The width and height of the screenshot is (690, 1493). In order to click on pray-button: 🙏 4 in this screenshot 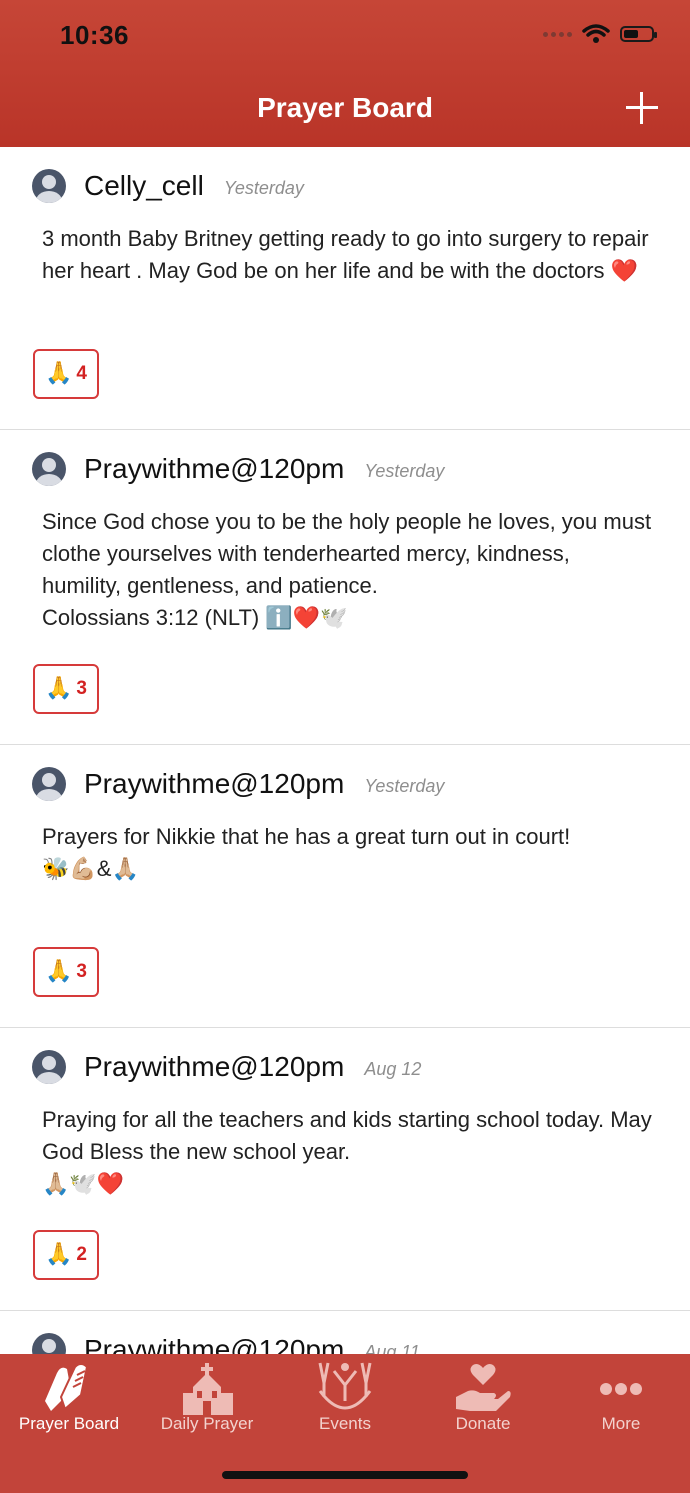, I will do `click(66, 374)`.